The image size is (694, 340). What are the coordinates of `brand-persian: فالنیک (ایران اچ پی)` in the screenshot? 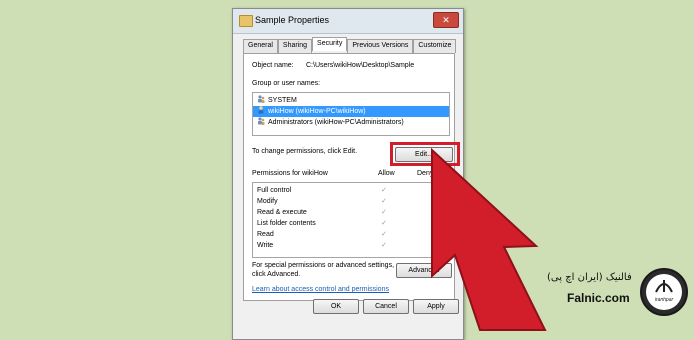 It's located at (589, 277).